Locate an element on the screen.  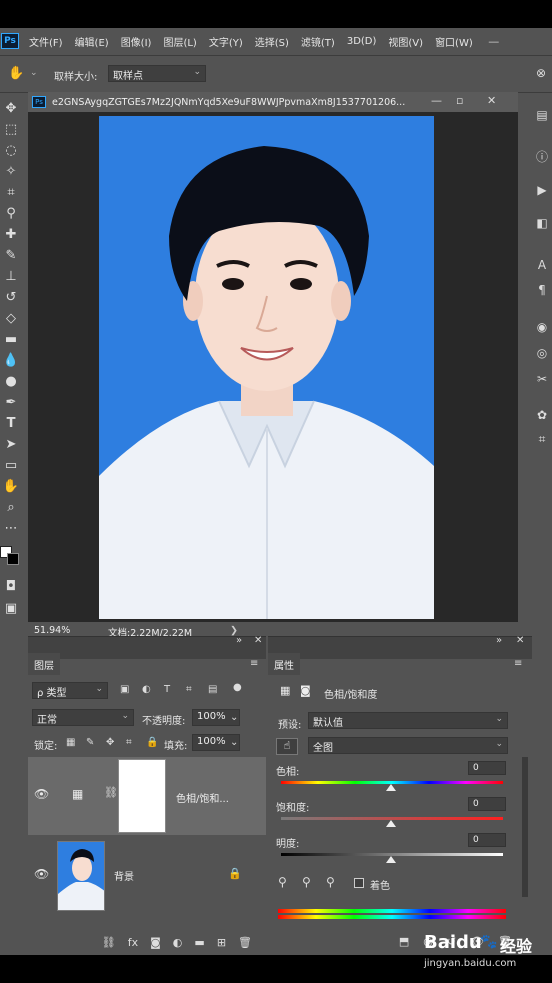
background-color-swatch is located at coordinates (13, 559).